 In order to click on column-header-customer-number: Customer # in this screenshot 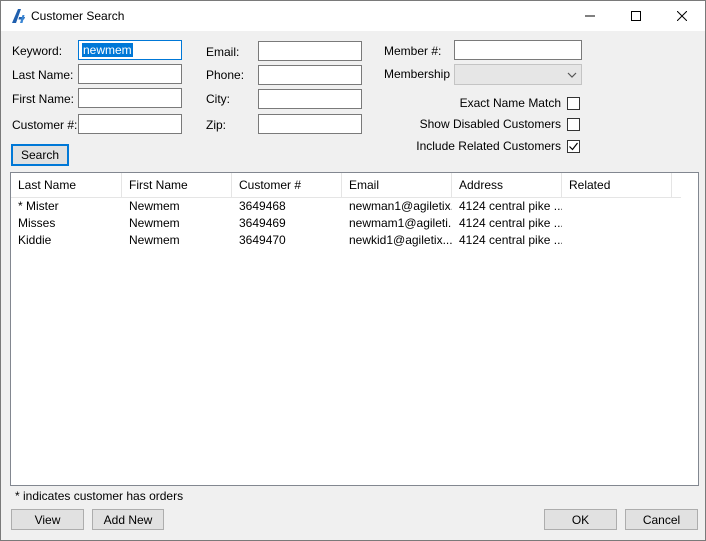, I will do `click(287, 185)`.